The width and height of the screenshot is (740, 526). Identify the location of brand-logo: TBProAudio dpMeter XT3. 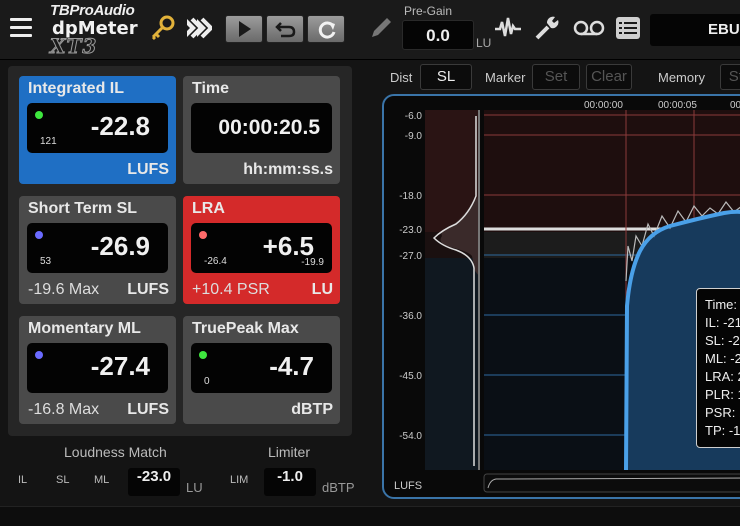
(96, 30).